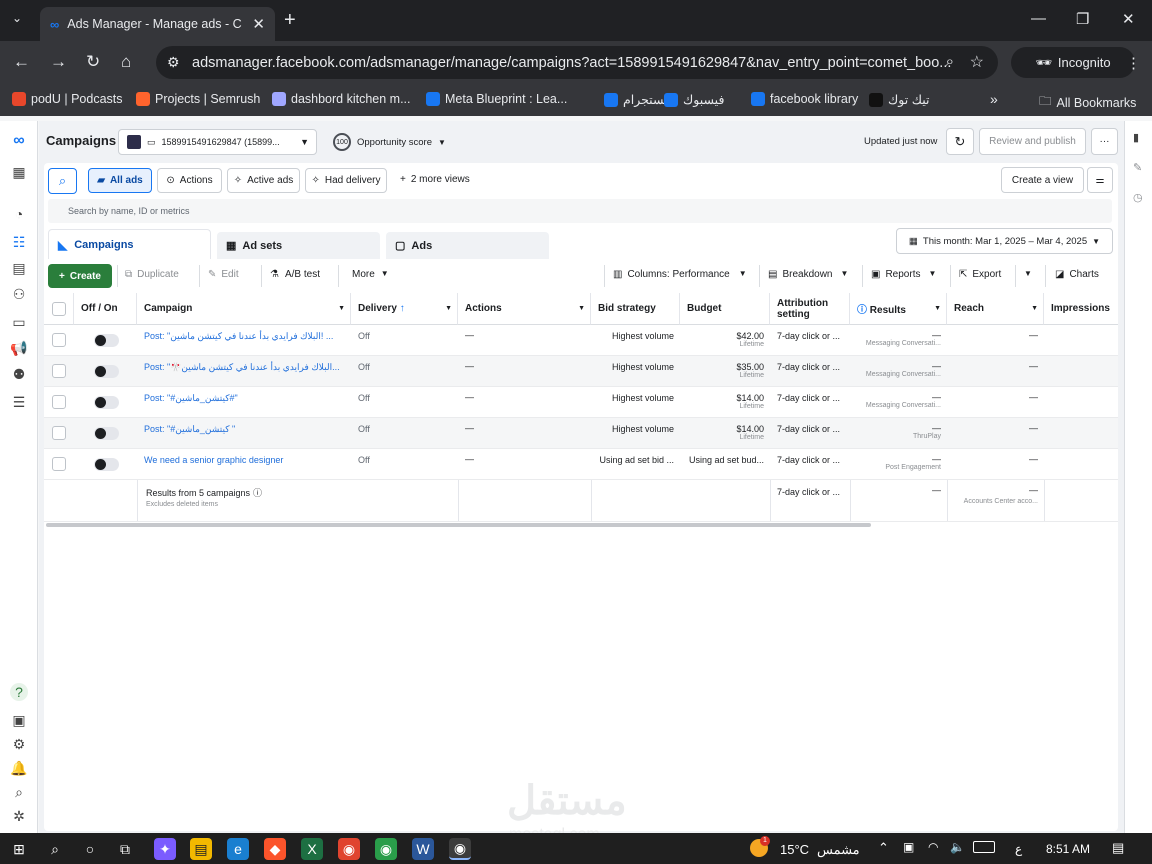 Image resolution: width=1152 pixels, height=864 pixels. I want to click on maximize-icon: ❐, so click(1082, 19).